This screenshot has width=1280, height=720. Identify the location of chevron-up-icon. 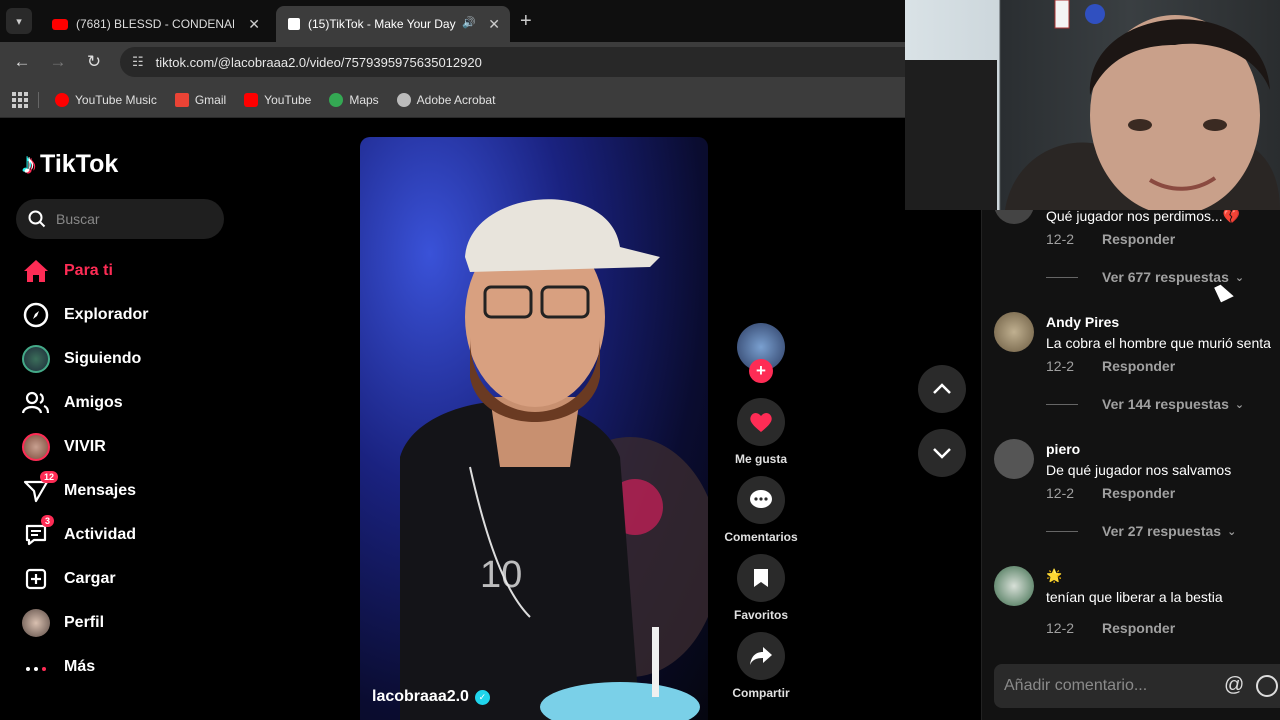
(942, 388).